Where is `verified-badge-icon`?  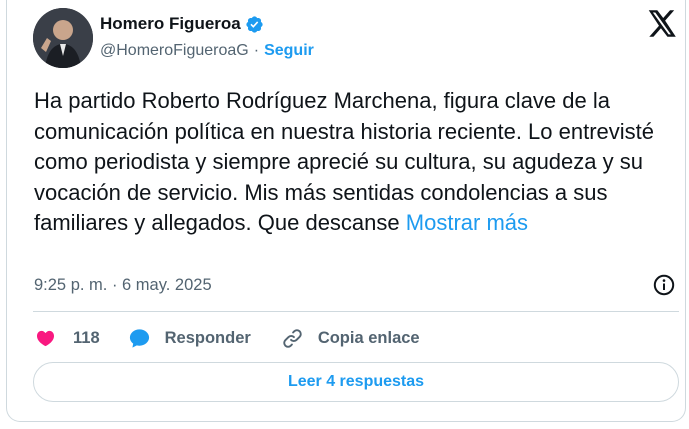 verified-badge-icon is located at coordinates (254, 24).